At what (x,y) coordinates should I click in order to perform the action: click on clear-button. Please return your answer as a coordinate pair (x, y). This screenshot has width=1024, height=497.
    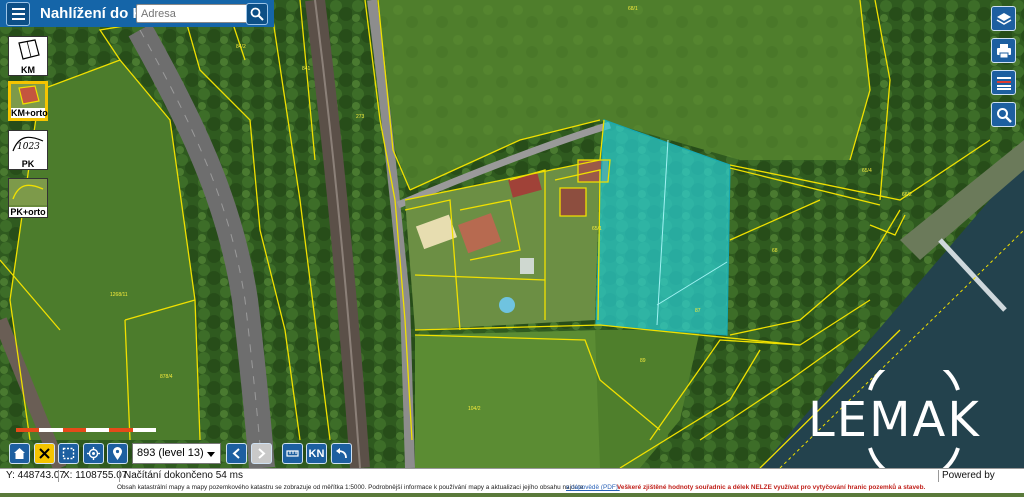
    Looking at the image, I should click on (44, 453).